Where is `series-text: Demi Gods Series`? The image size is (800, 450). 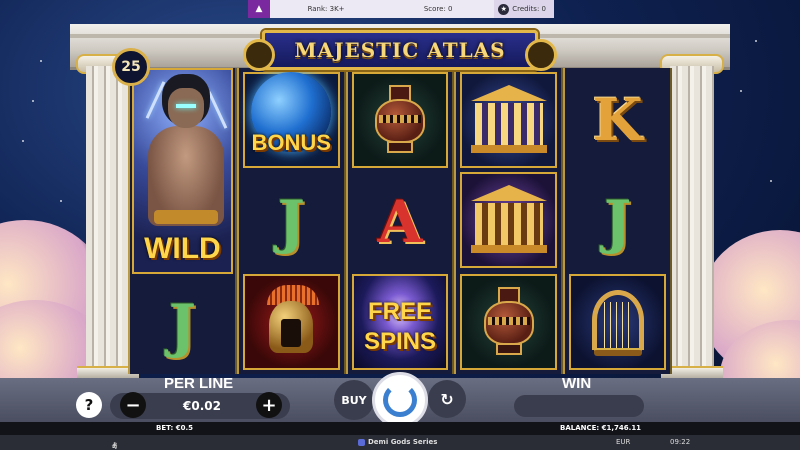
series-text: Demi Gods Series is located at coordinates (403, 442).